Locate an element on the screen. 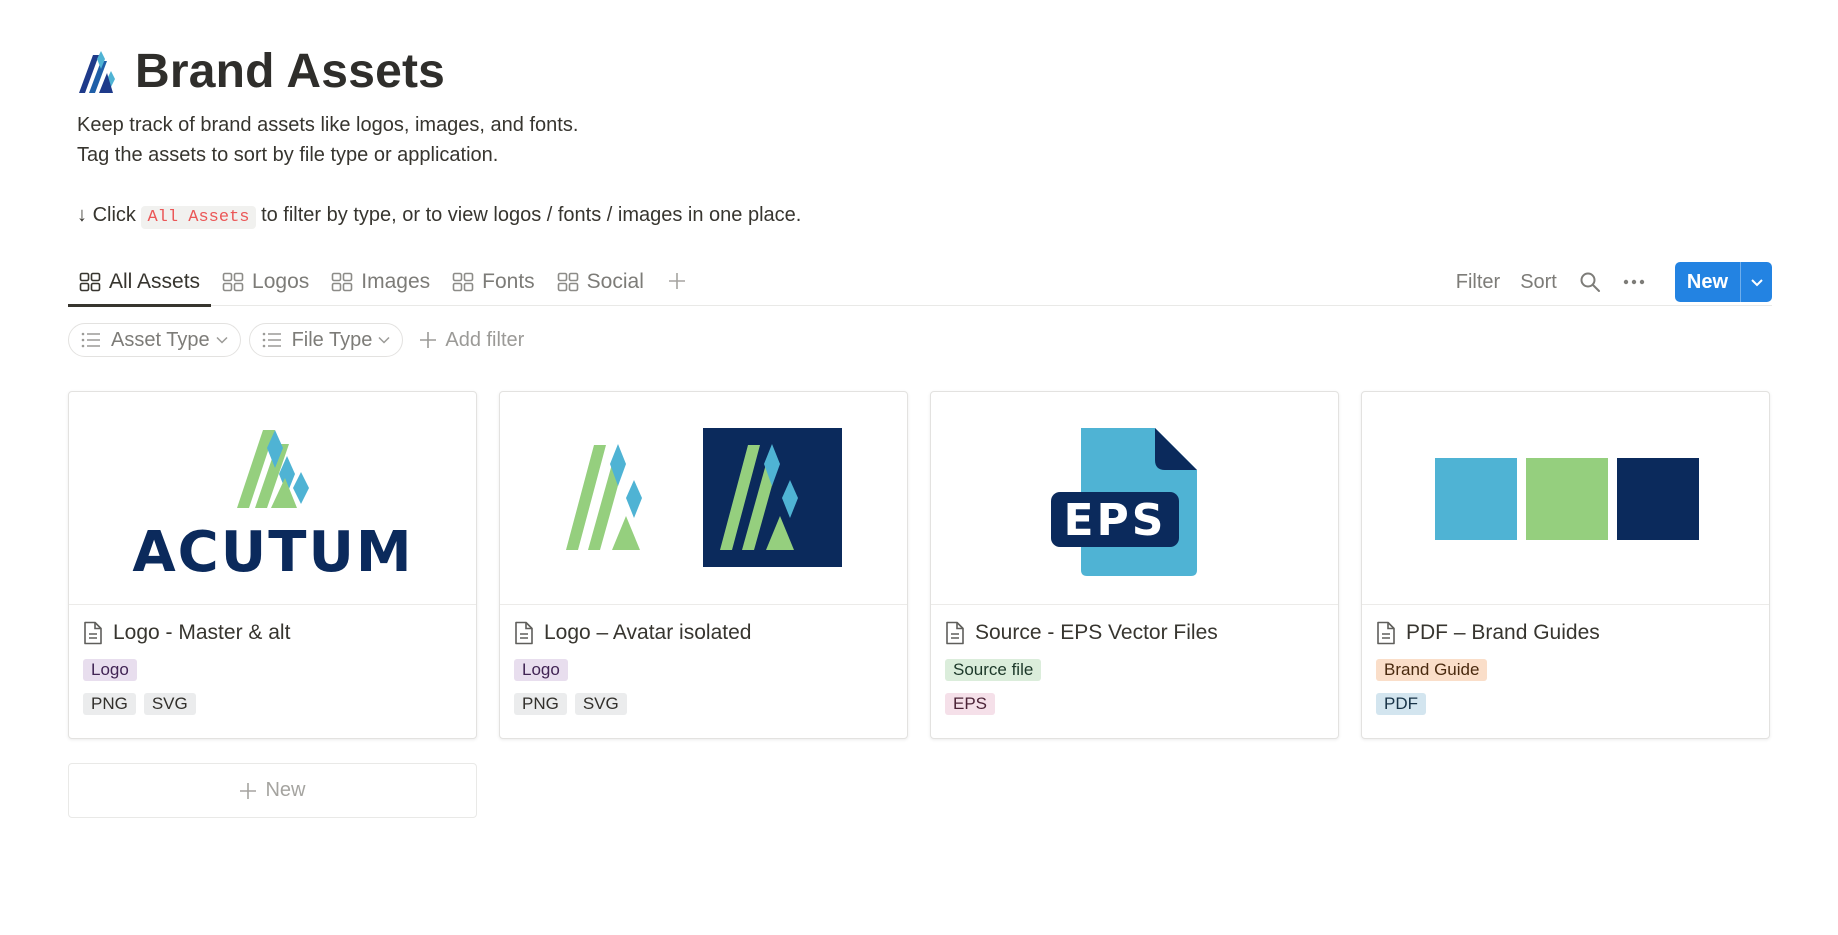  more-options-button is located at coordinates (1634, 282).